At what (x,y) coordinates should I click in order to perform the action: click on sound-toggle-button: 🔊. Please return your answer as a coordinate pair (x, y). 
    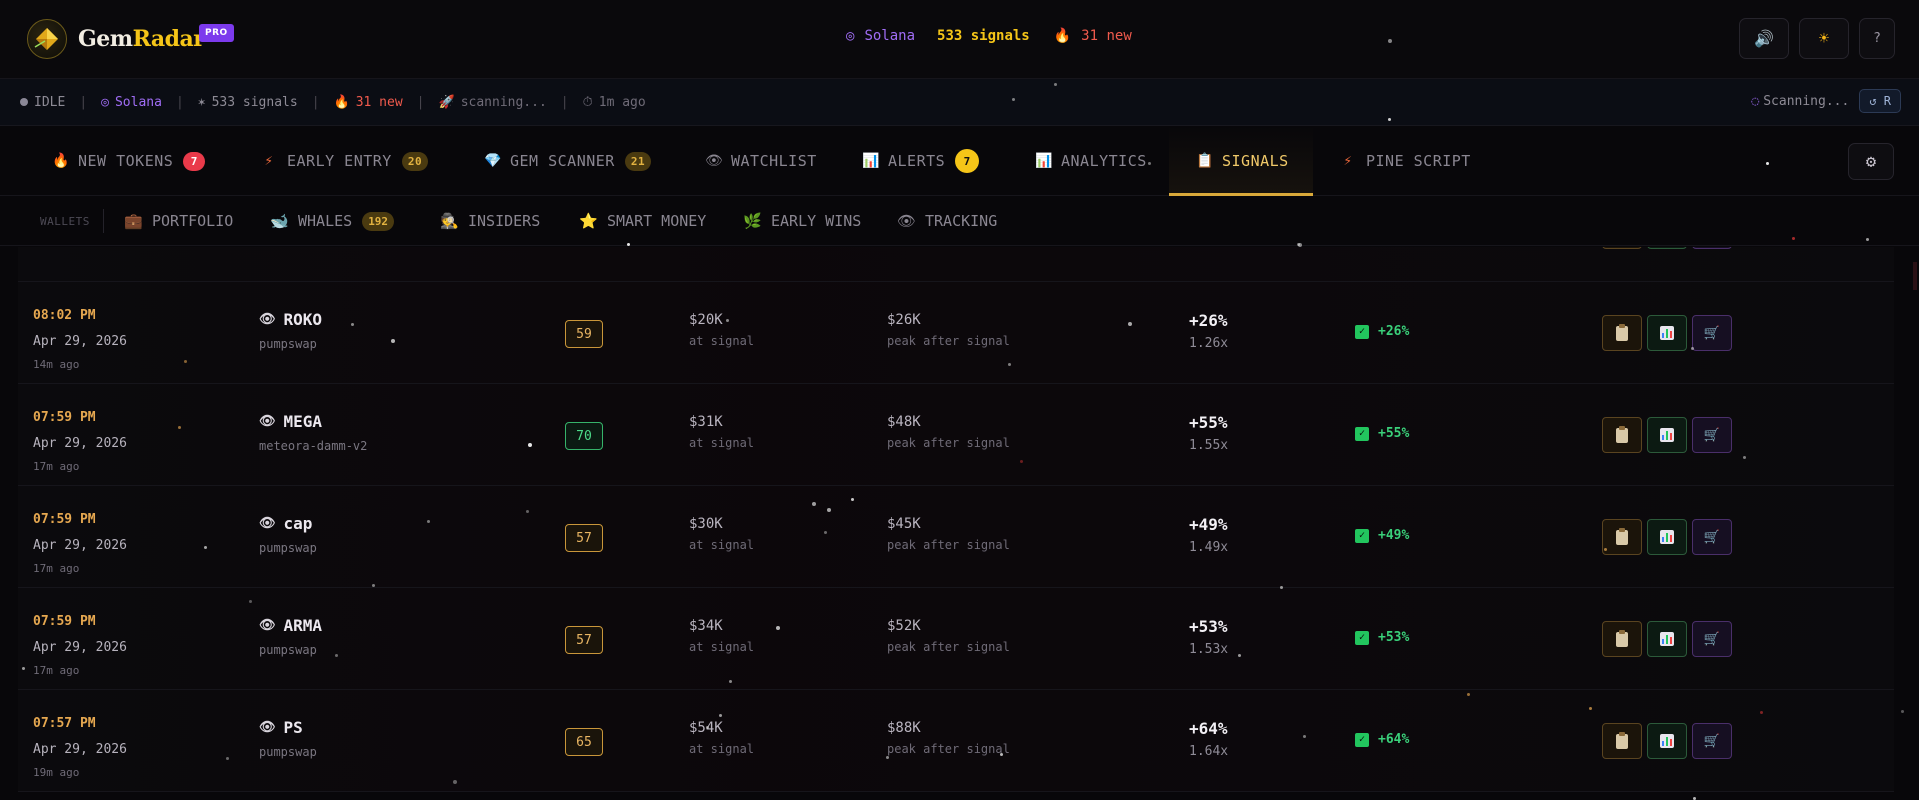
    Looking at the image, I should click on (1764, 38).